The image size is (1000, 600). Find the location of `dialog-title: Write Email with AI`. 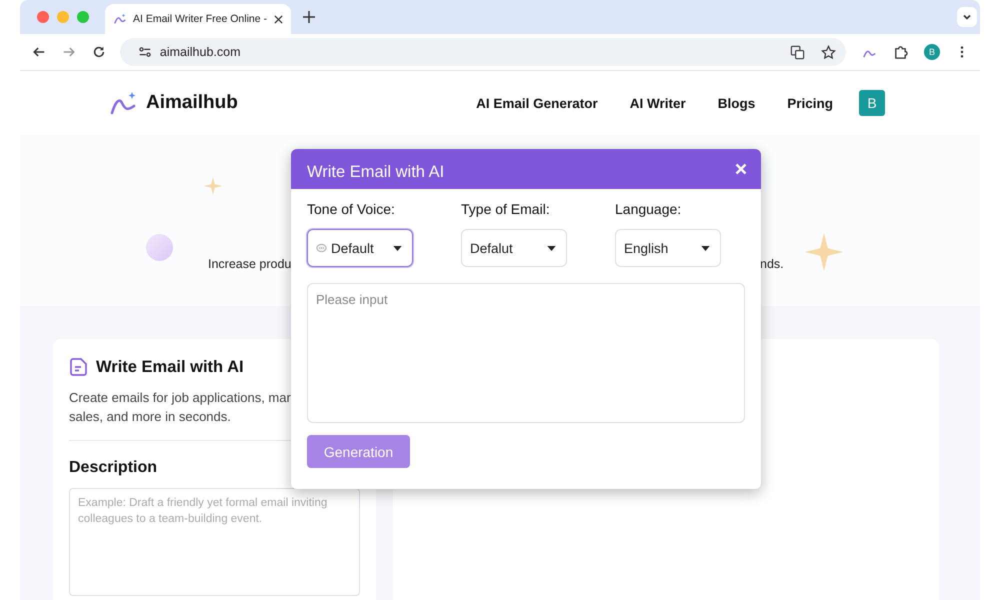

dialog-title: Write Email with AI is located at coordinates (375, 172).